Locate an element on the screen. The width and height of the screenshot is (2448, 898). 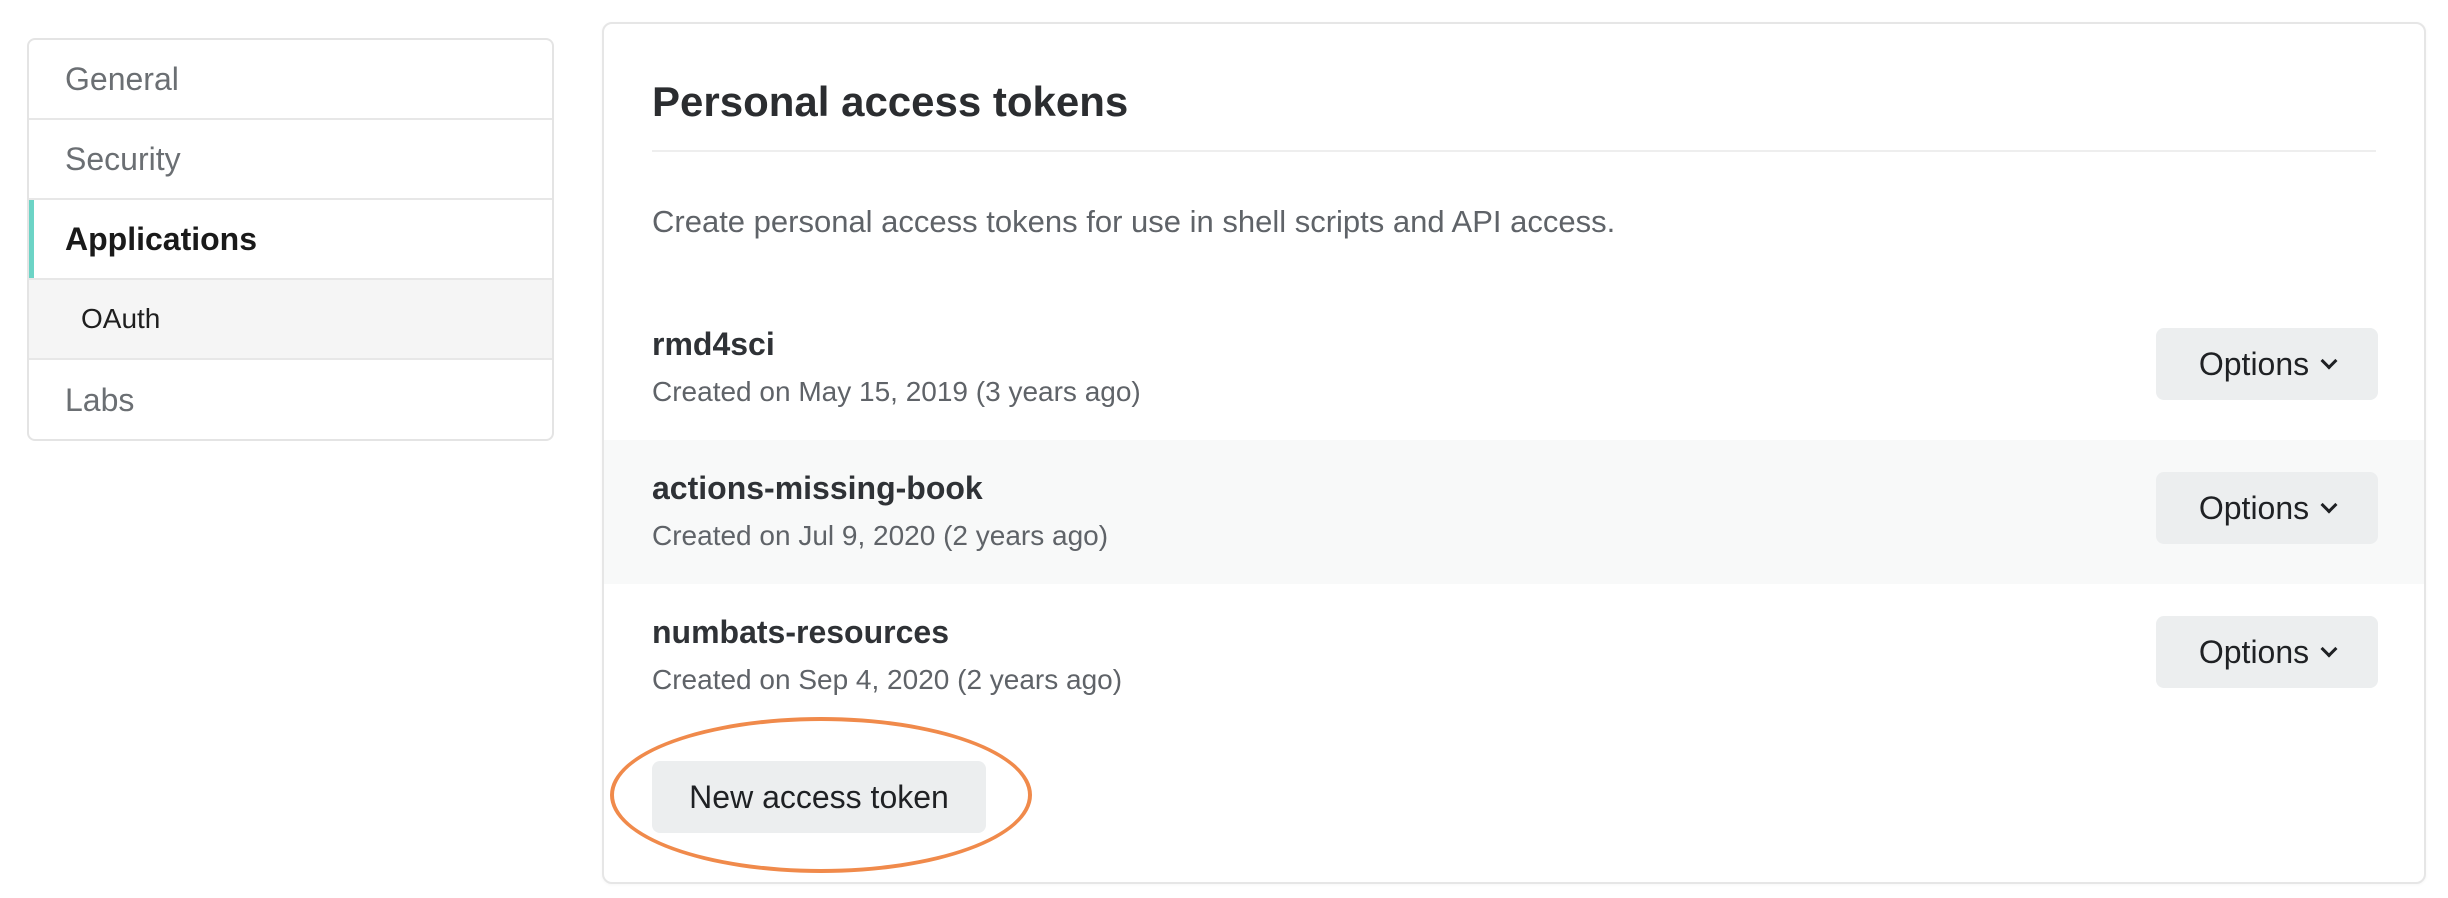
sidebar-item-label: General is located at coordinates (122, 78).